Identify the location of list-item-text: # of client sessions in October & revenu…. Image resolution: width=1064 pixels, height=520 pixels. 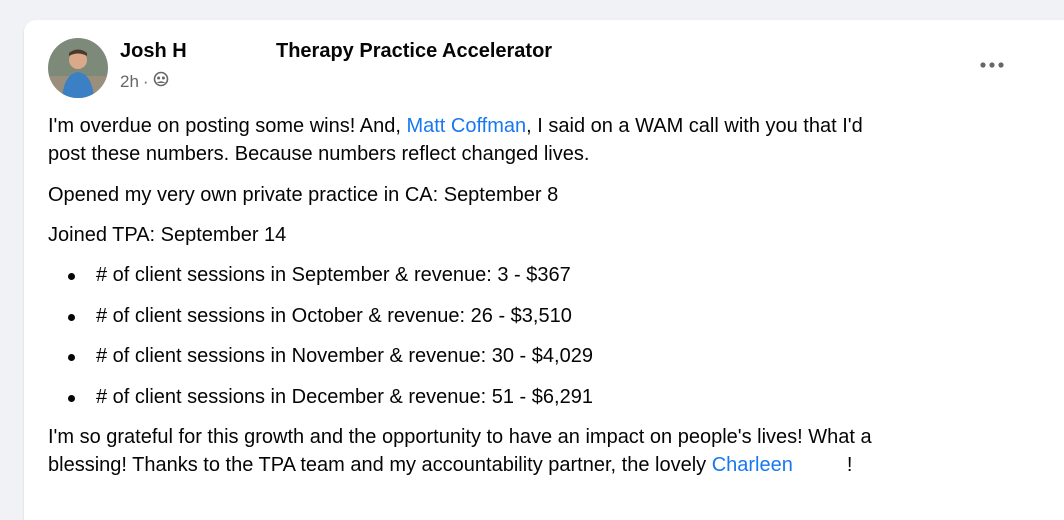
(334, 315).